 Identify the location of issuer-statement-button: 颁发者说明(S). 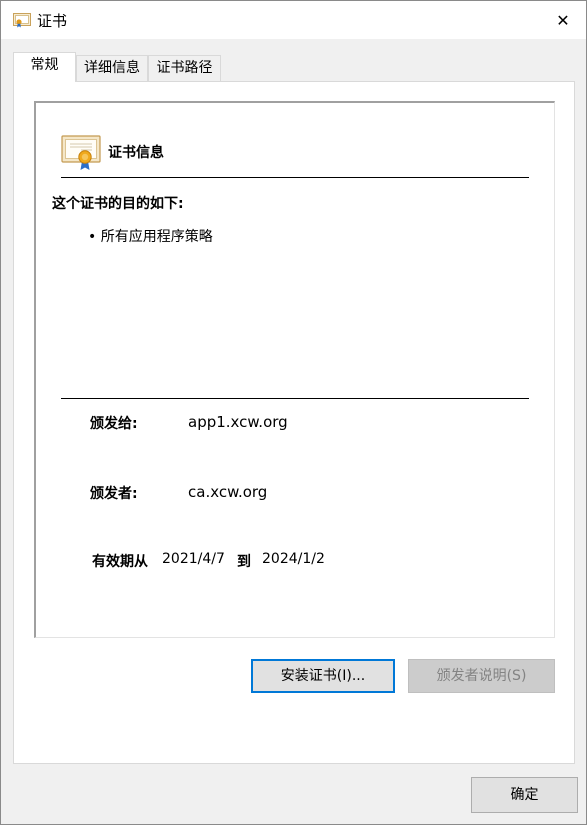
(481, 676).